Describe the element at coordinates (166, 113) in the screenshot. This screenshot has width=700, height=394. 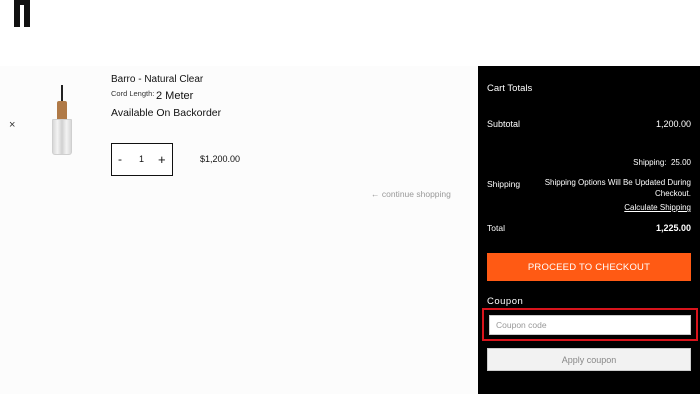
I see `availability-status: Available On Backorder` at that location.